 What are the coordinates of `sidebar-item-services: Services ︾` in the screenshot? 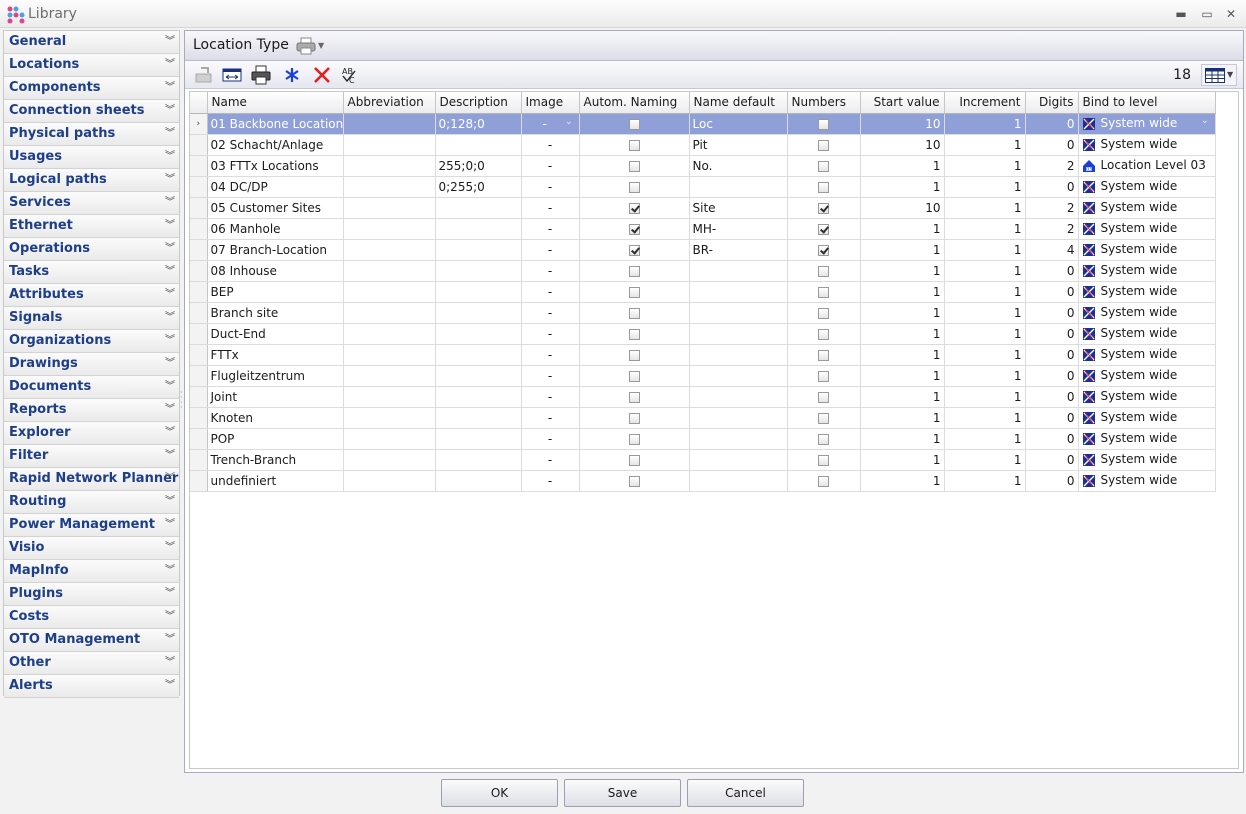 It's located at (91, 203).